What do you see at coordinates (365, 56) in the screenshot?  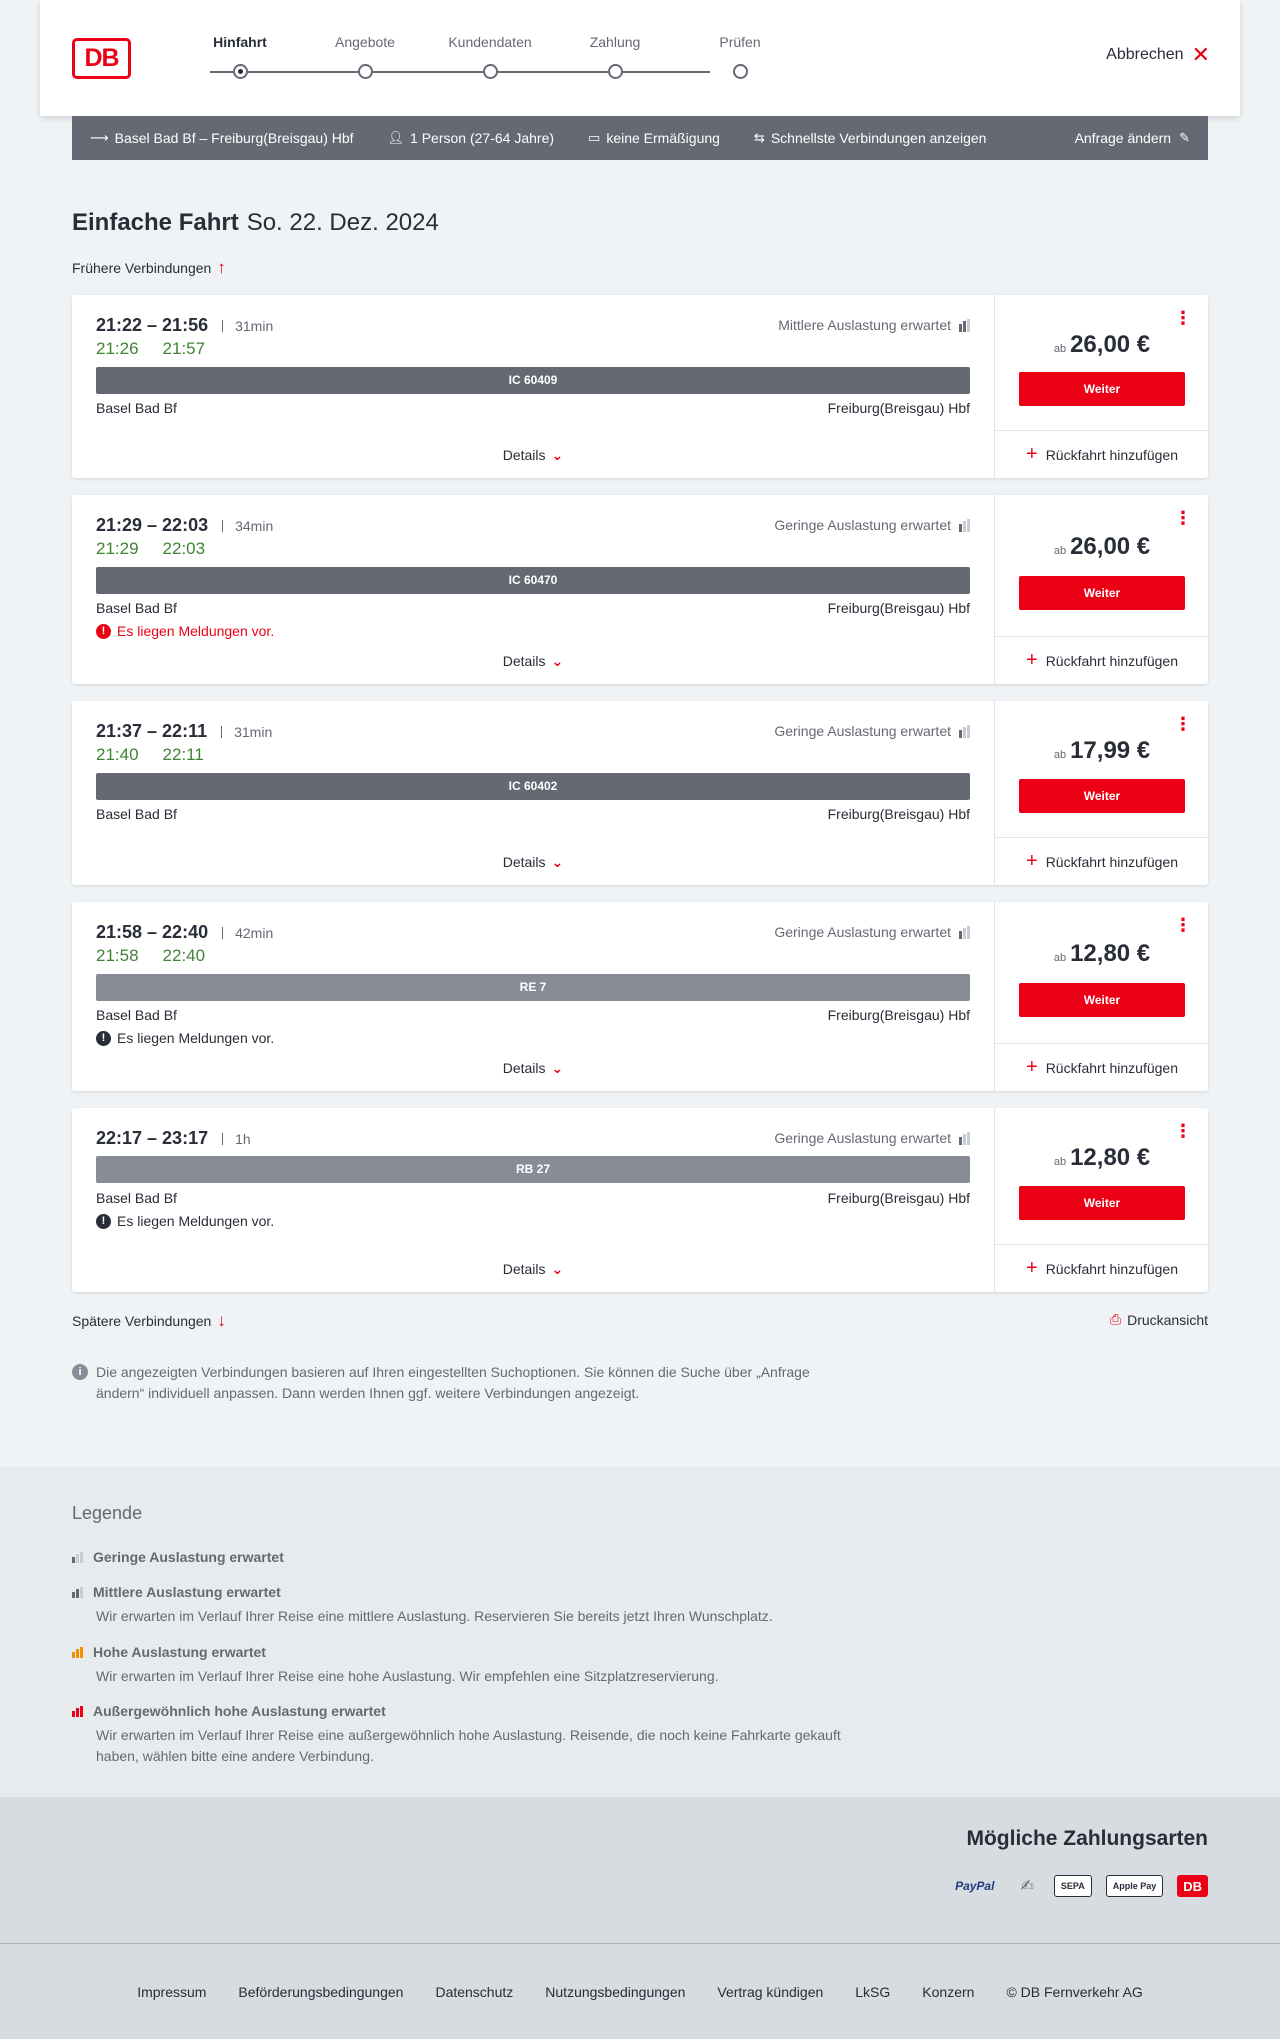 I see `step-angebote: Angebote` at bounding box center [365, 56].